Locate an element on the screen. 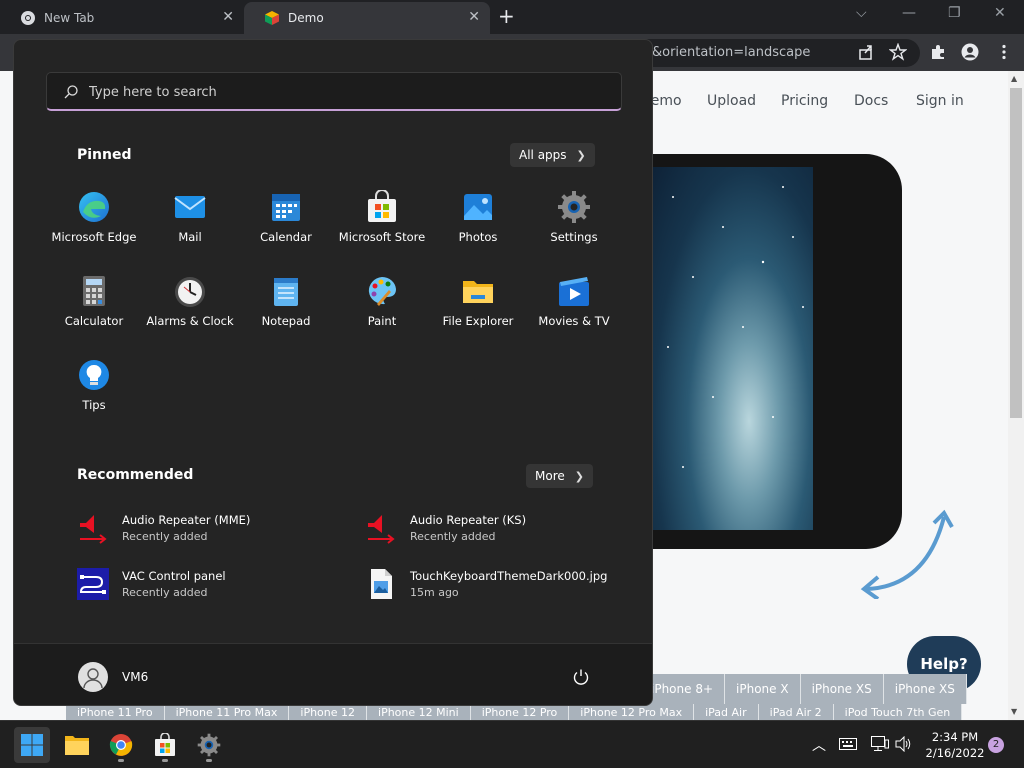 The height and width of the screenshot is (768, 1024). device-chip: iPod Touch 7th Gen is located at coordinates (898, 712).